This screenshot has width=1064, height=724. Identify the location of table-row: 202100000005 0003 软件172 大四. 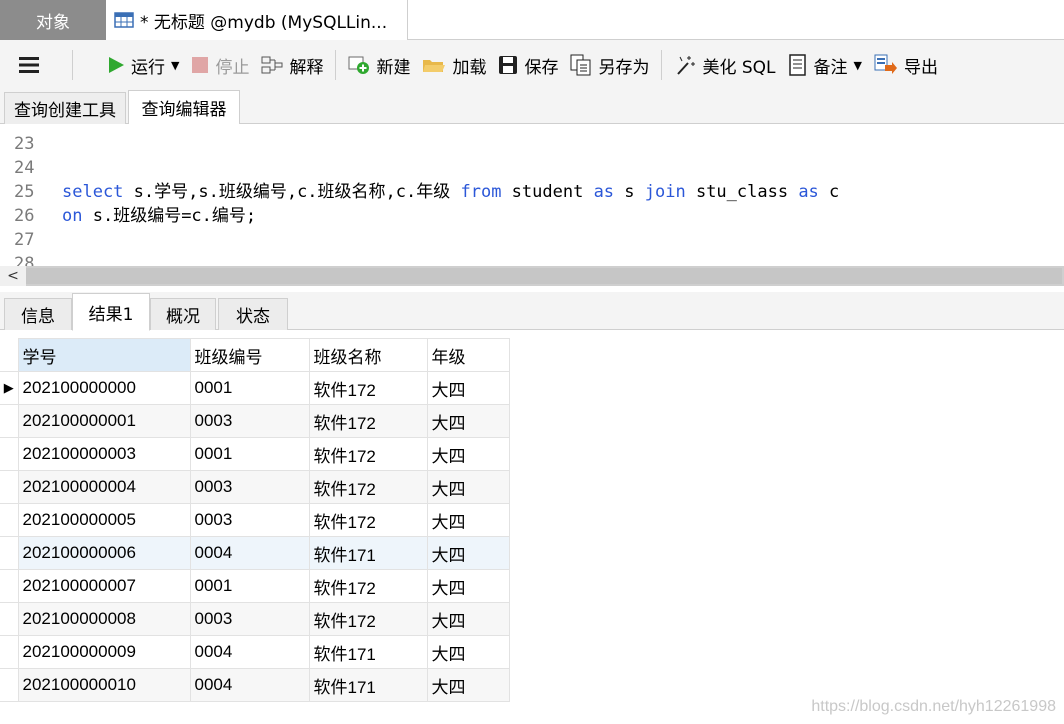
(255, 520).